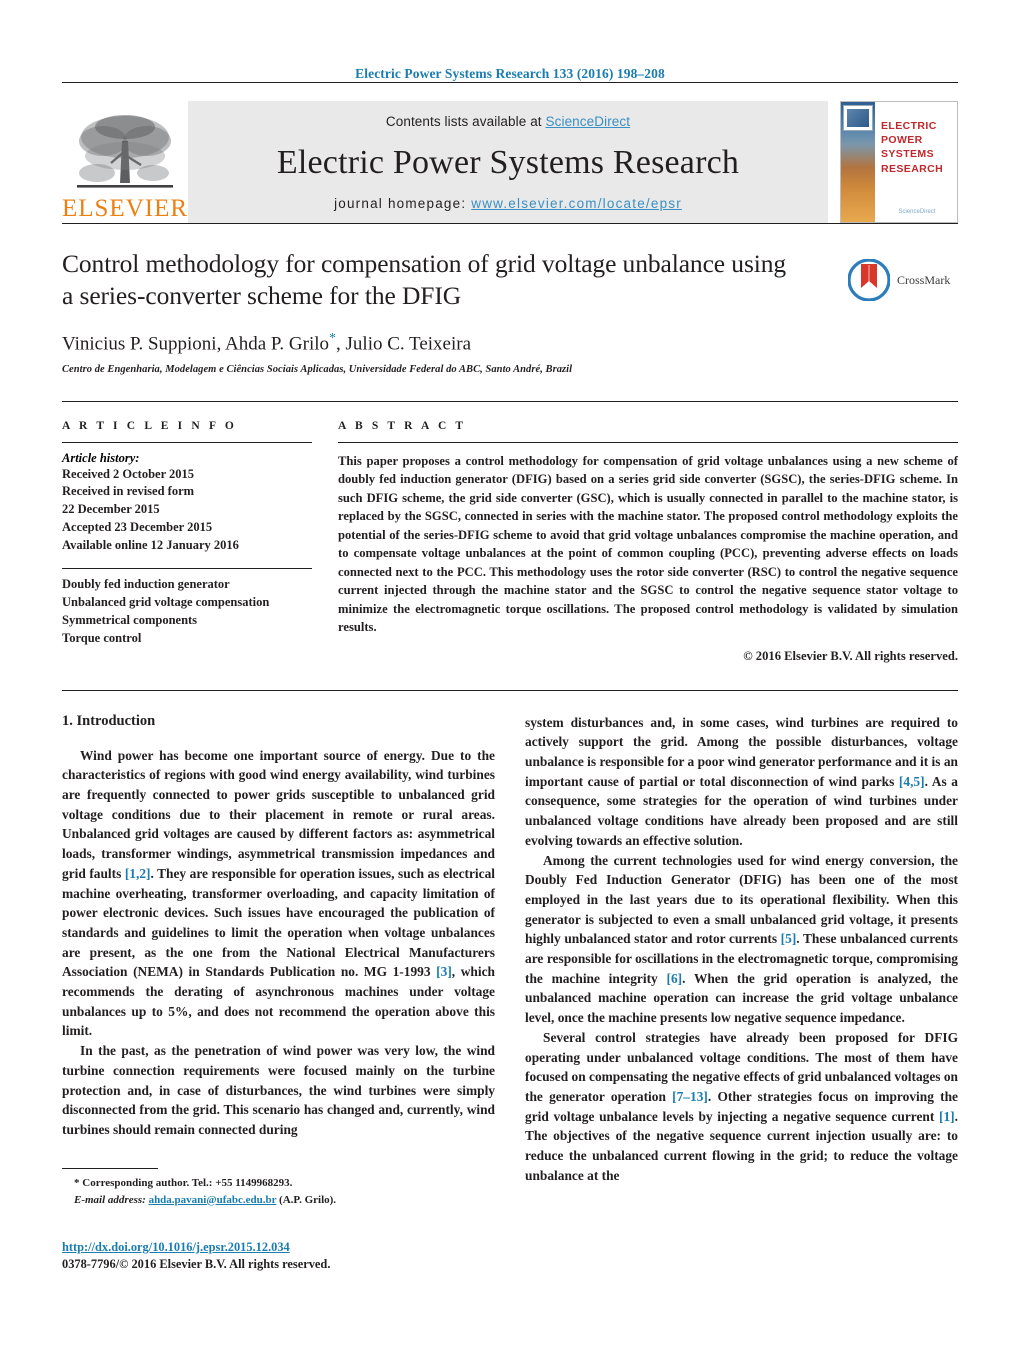 The height and width of the screenshot is (1351, 1020). I want to click on keyword-item: Doubly fed induction generator, so click(146, 584).